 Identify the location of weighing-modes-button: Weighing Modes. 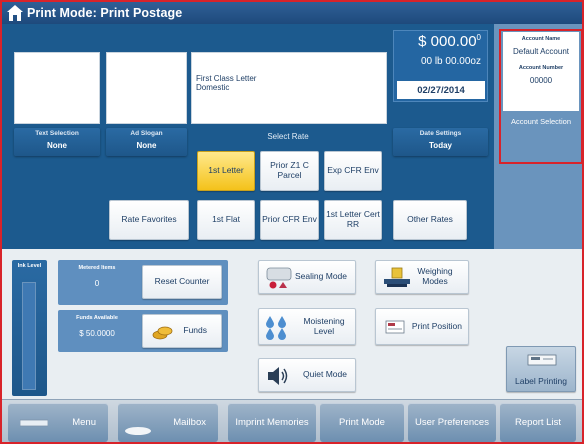
(422, 277).